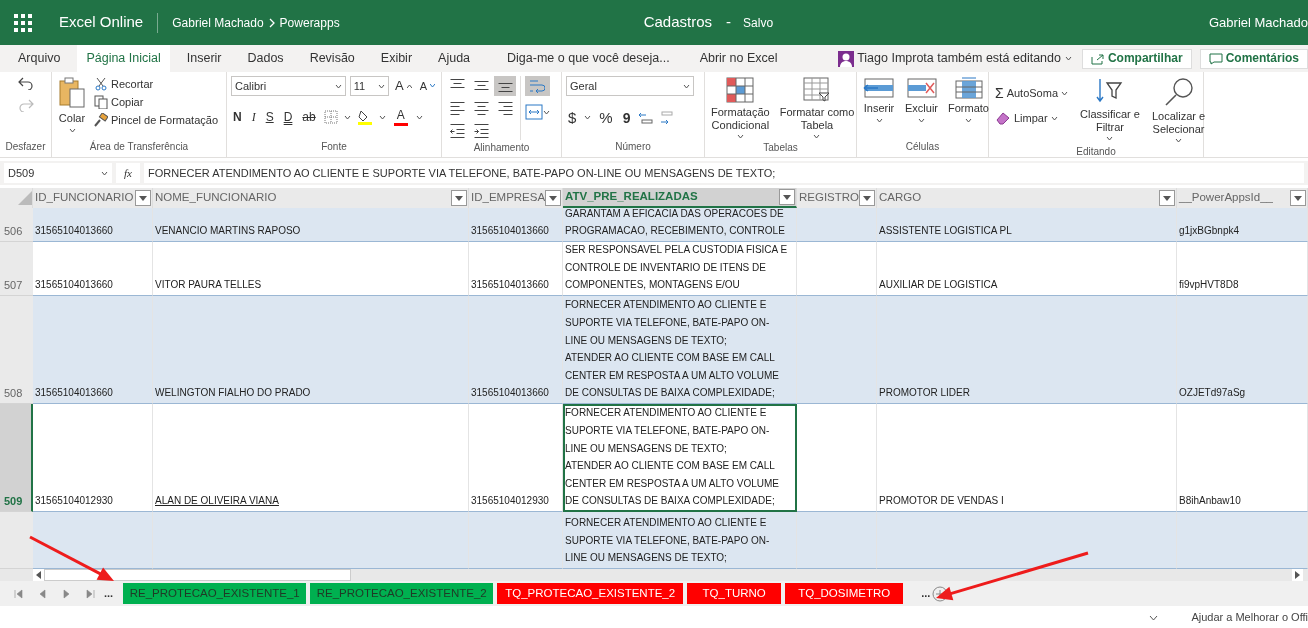 The height and width of the screenshot is (628, 1308). Describe the element at coordinates (1032, 118) in the screenshot. I see `clear-button: Limpar` at that location.